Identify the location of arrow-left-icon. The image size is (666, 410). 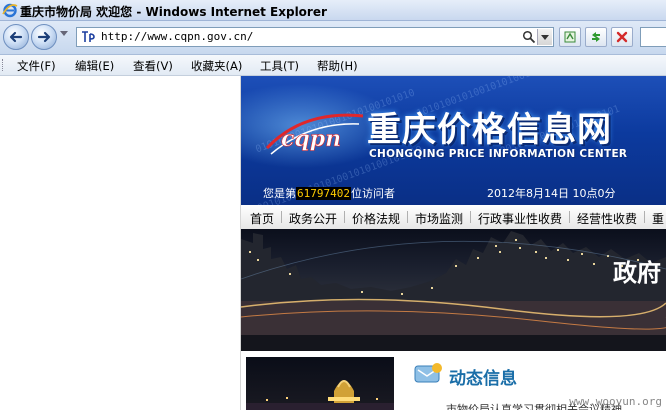
(16, 37).